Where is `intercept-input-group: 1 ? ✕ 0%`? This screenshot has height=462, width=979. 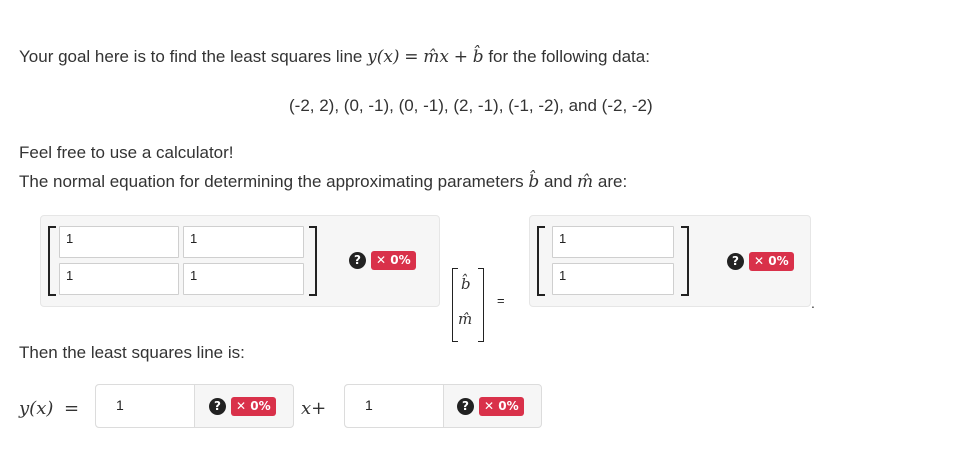 intercept-input-group: 1 ? ✕ 0% is located at coordinates (443, 406).